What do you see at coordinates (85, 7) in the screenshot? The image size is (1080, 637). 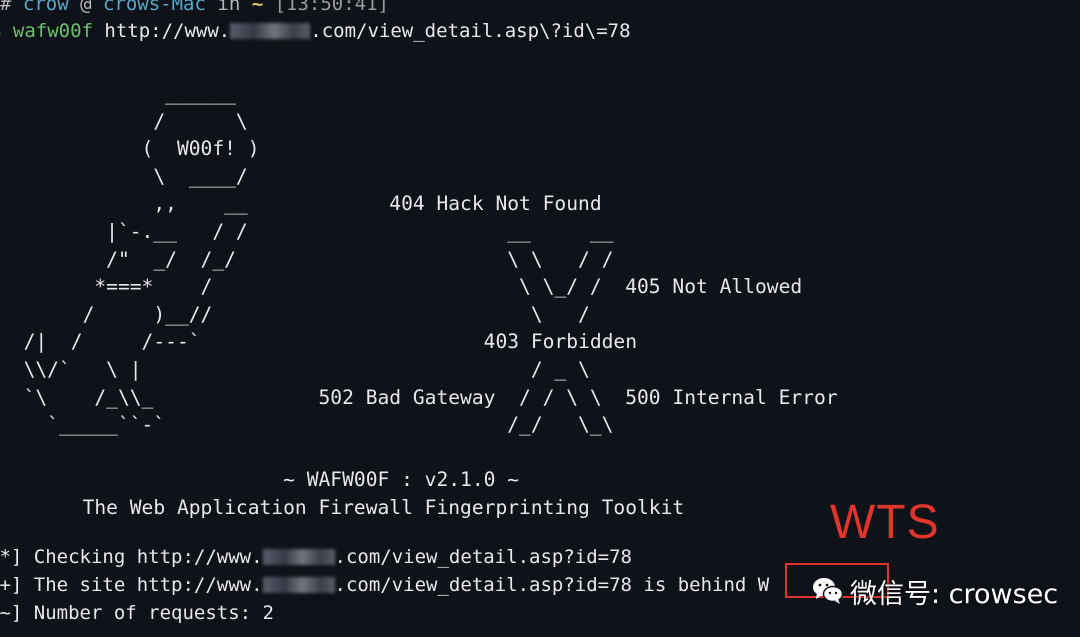 I see `prompt-at: @` at bounding box center [85, 7].